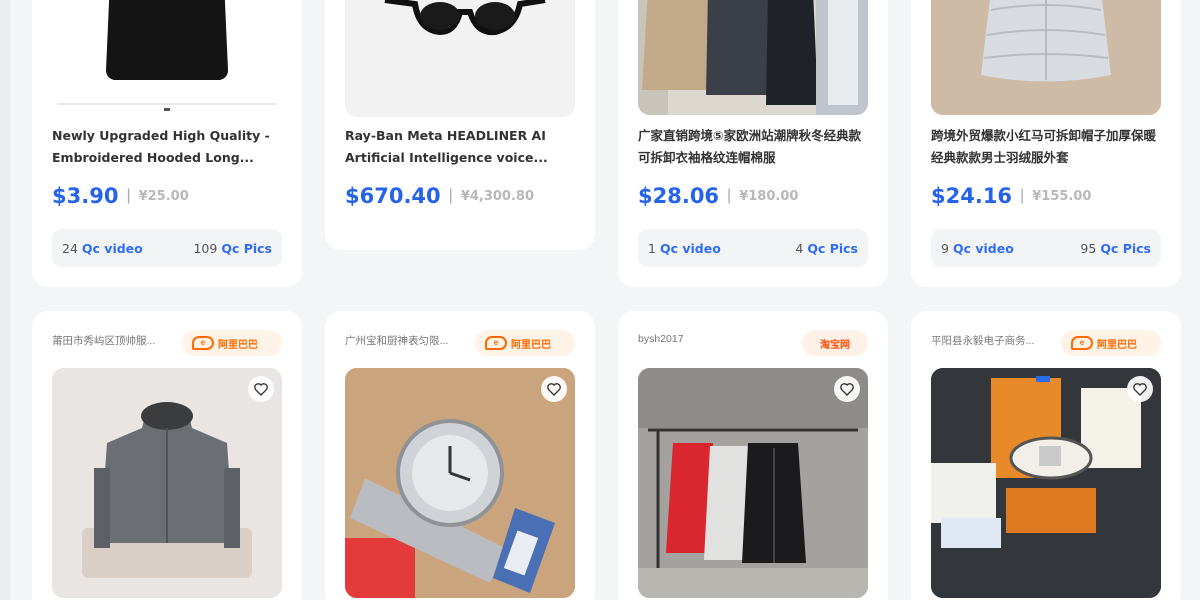 Image resolution: width=1200 pixels, height=600 pixels. Describe the element at coordinates (1046, 483) in the screenshot. I see `belt-giftbox-image` at that location.